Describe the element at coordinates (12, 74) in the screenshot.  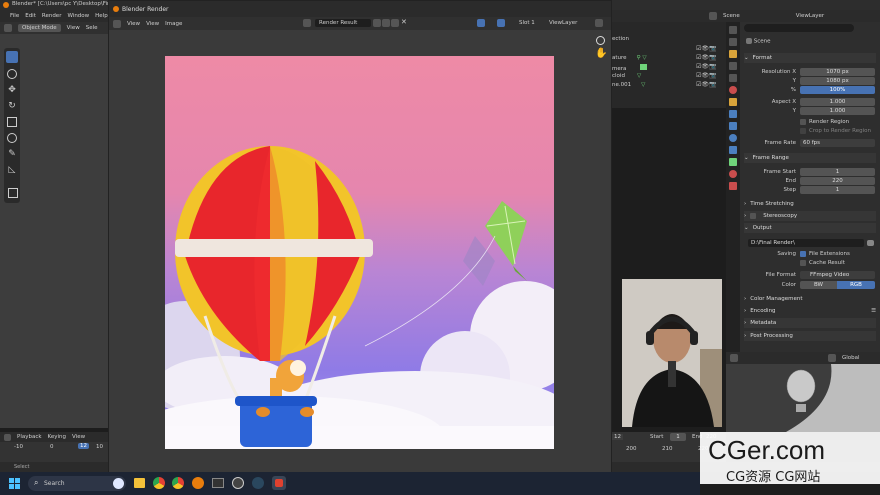
I see `cursor-icon` at that location.